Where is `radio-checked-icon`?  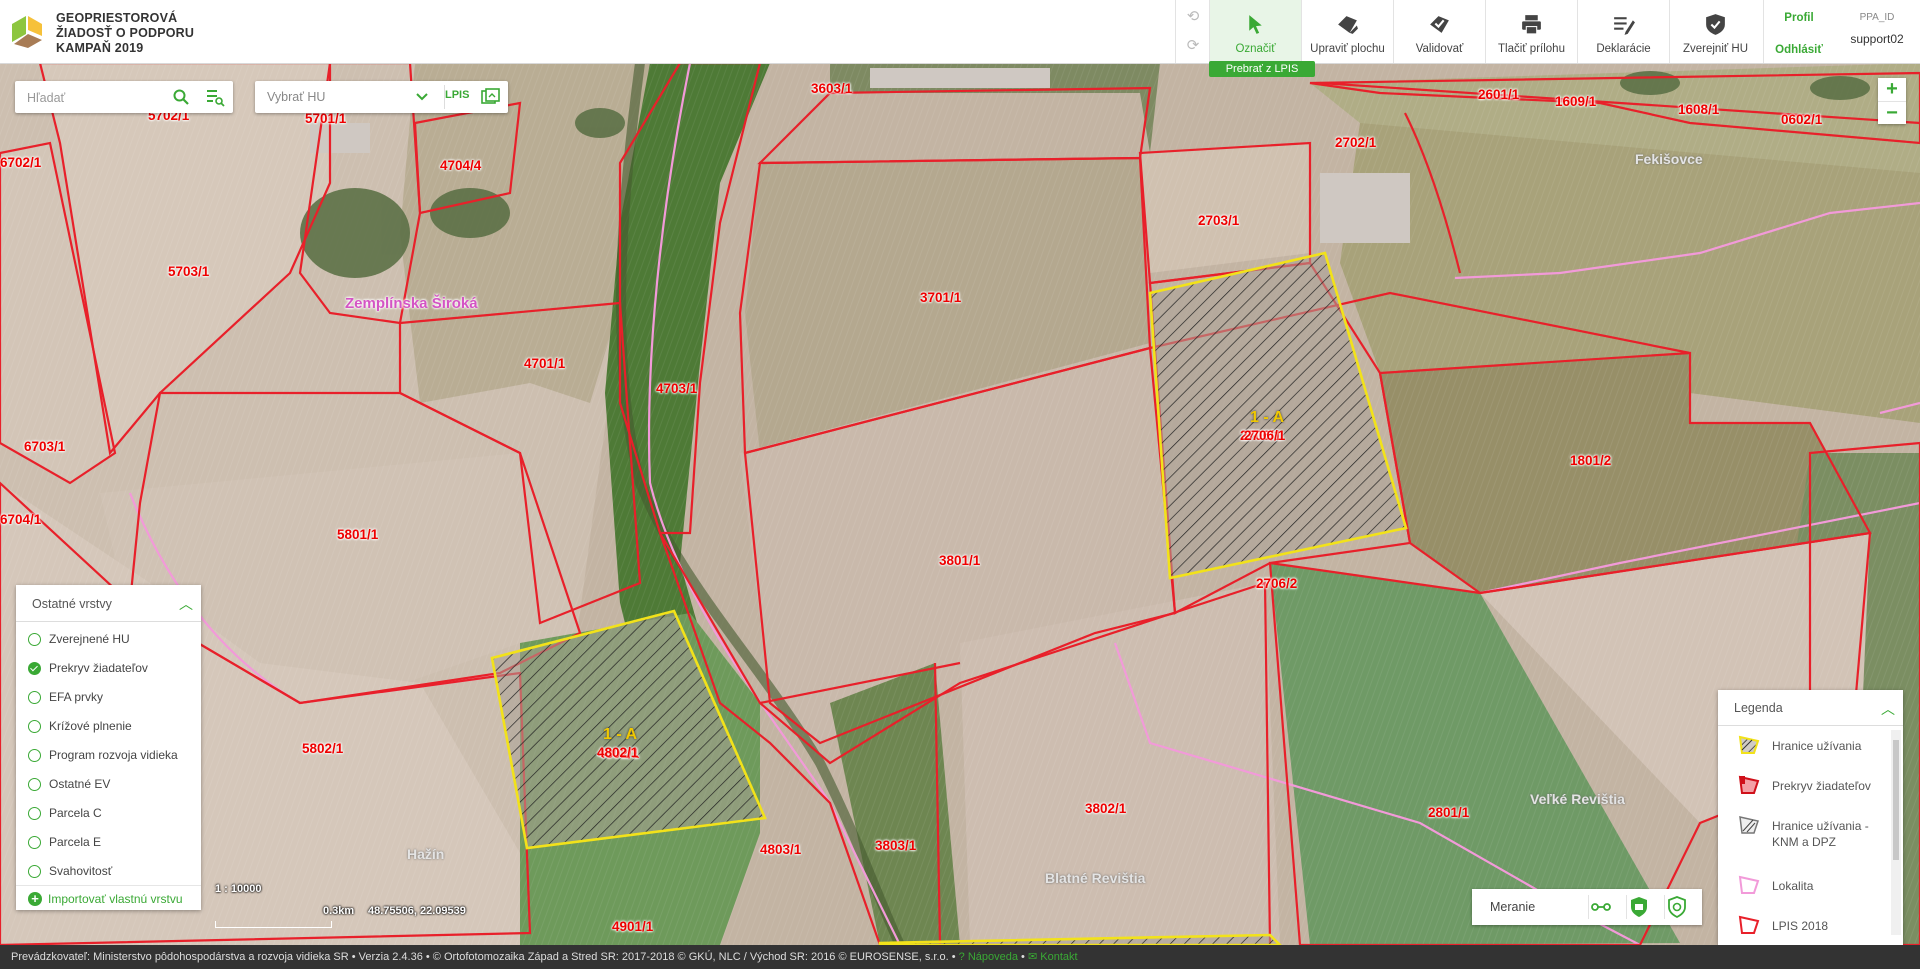 radio-checked-icon is located at coordinates (34, 668).